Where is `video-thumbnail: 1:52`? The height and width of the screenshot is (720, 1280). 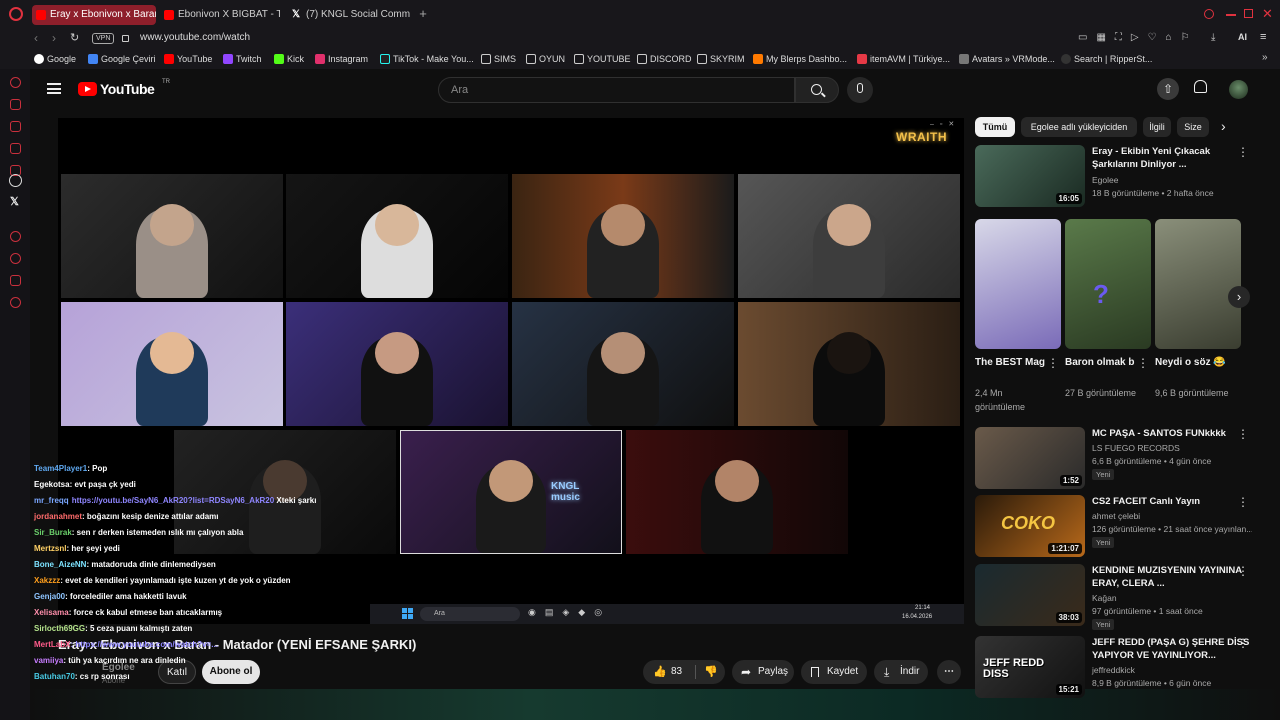 video-thumbnail: 1:52 is located at coordinates (1030, 458).